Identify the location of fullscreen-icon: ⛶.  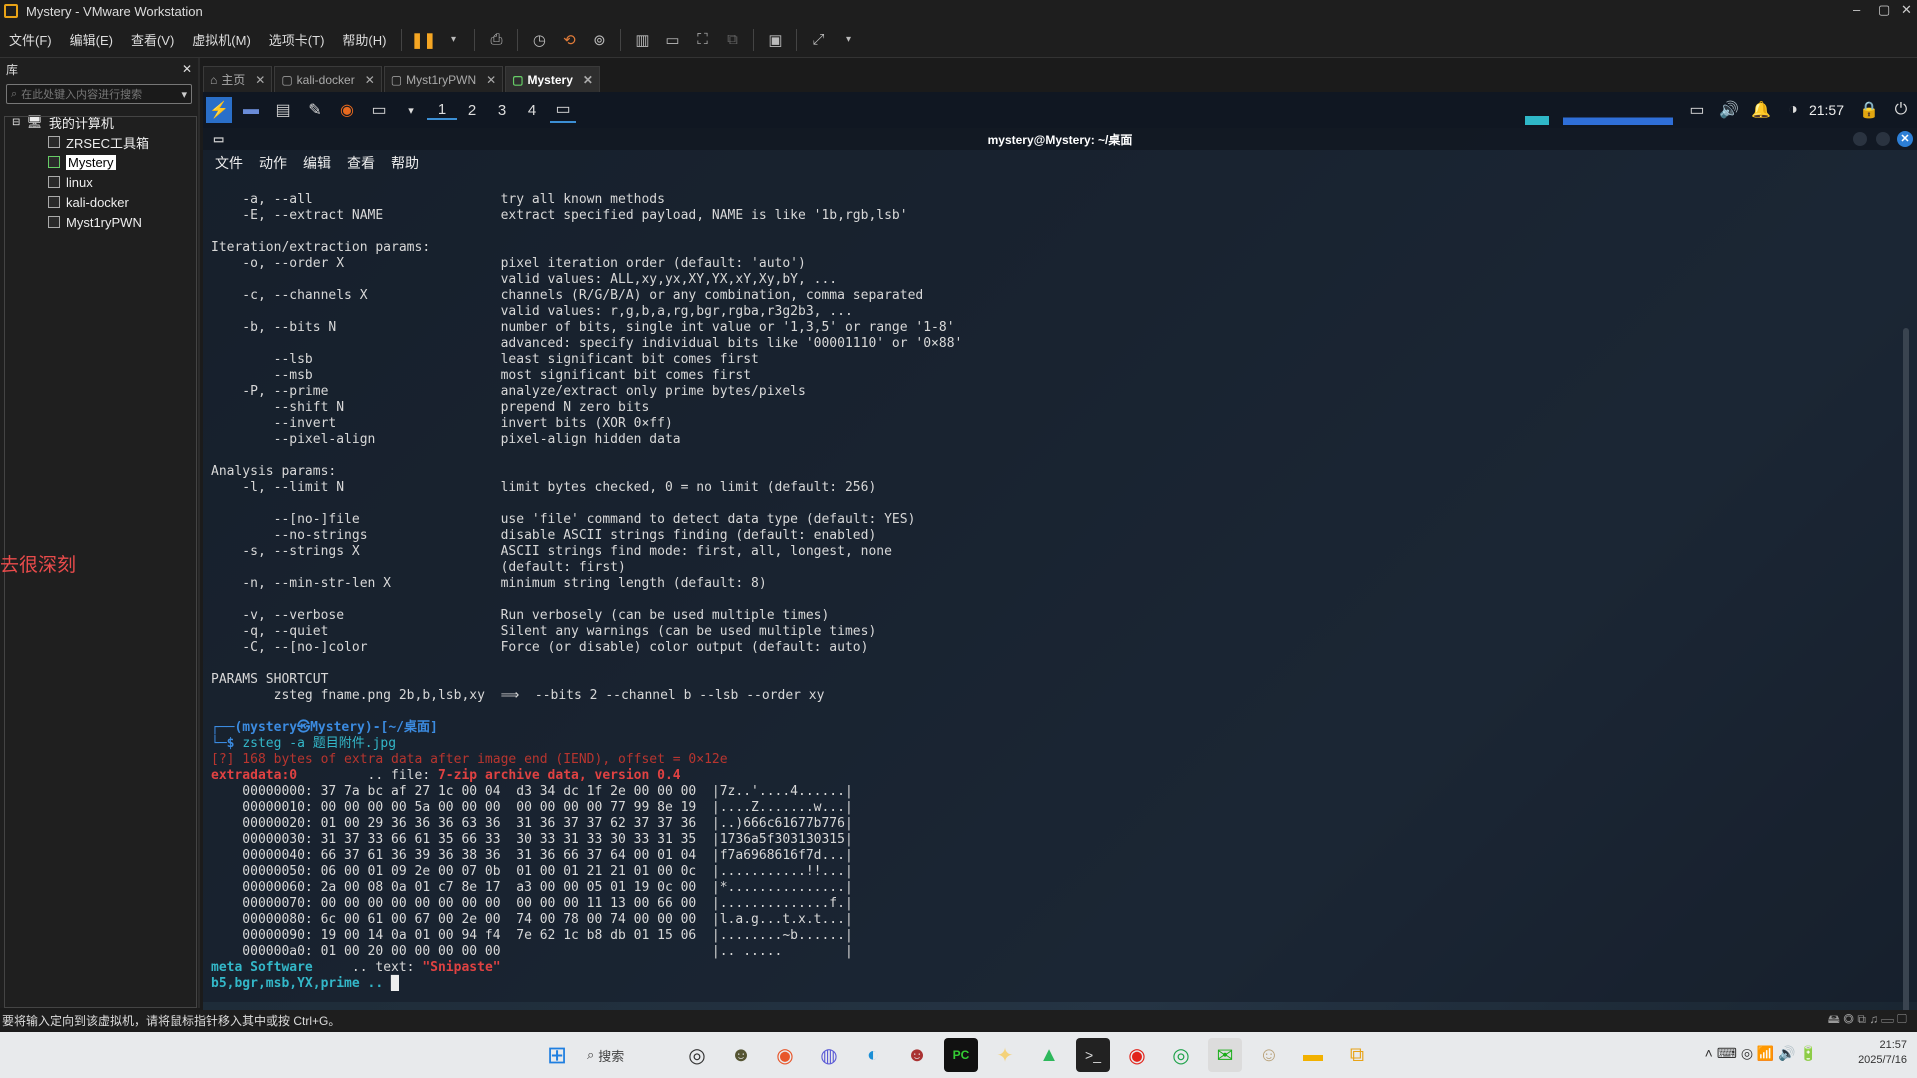
(702, 40).